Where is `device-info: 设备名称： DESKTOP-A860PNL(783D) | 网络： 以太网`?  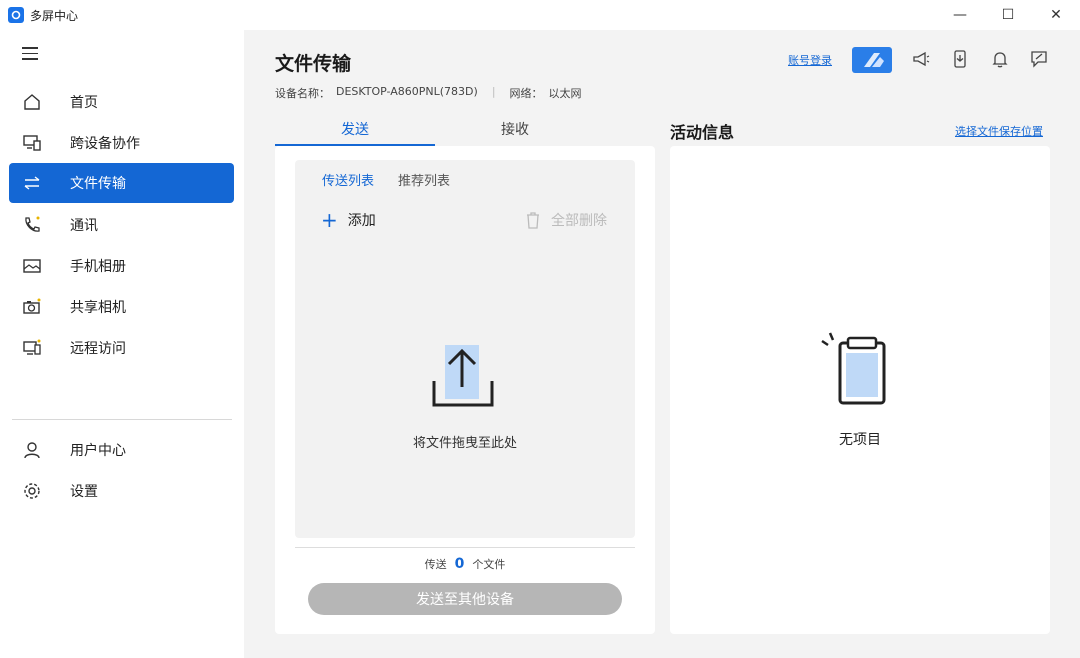
device-info: 设备名称： DESKTOP-A860PNL(783D) | 网络： 以太网 is located at coordinates (428, 93).